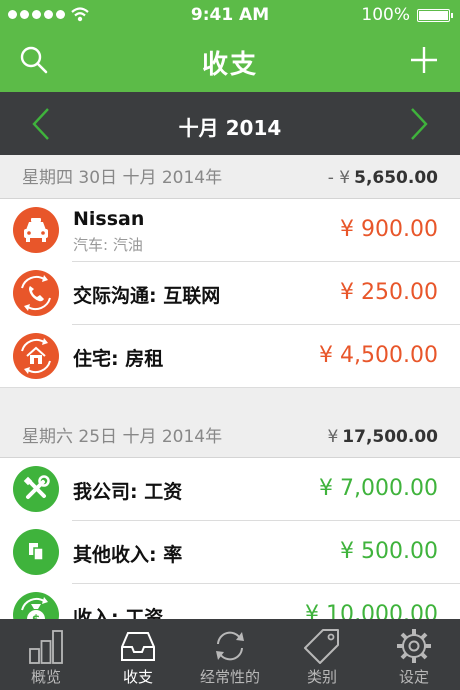  Describe the element at coordinates (385, 15) in the screenshot. I see `battery-percentage: 100%` at that location.